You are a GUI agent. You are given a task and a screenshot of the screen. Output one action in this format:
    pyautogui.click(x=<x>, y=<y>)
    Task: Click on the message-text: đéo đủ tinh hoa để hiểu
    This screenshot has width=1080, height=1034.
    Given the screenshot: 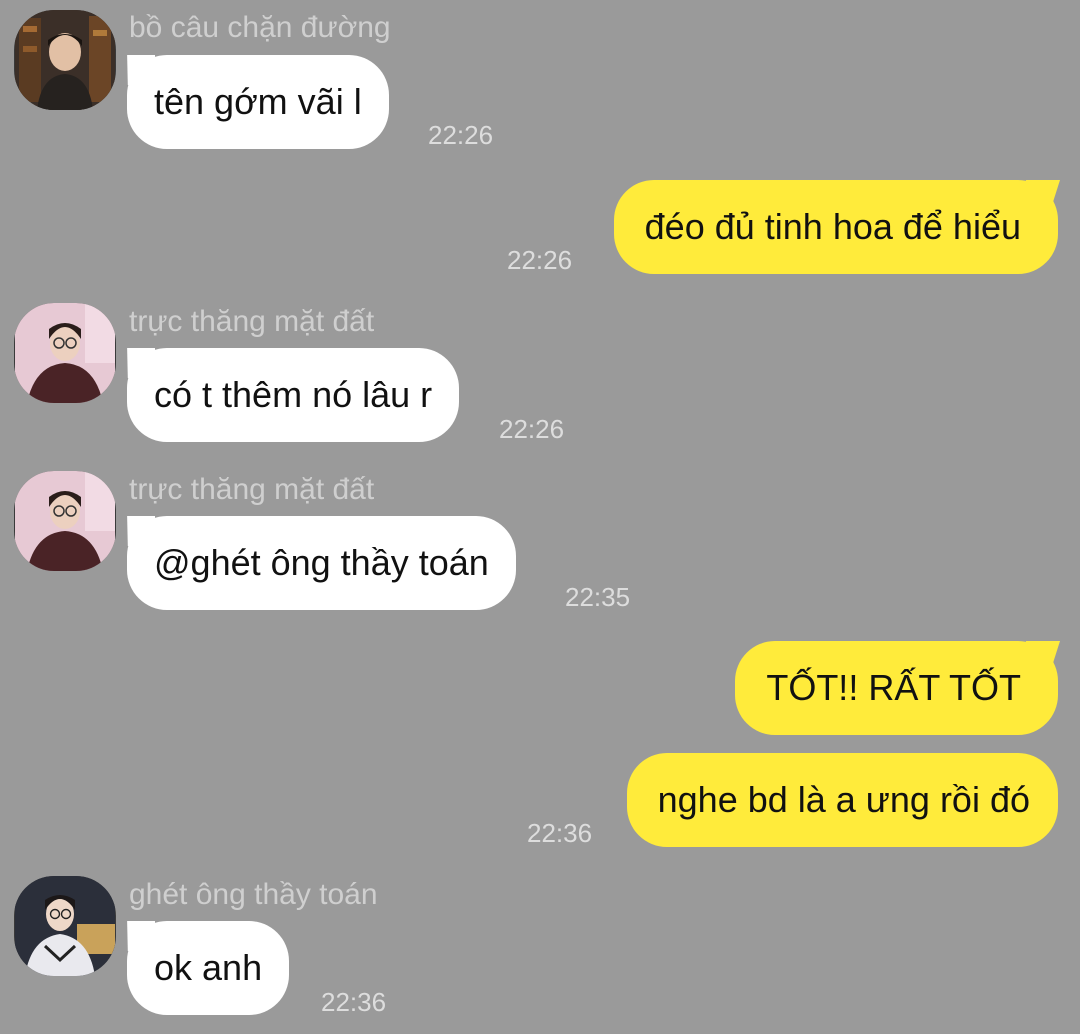 What is the action you would take?
    pyautogui.click(x=832, y=226)
    